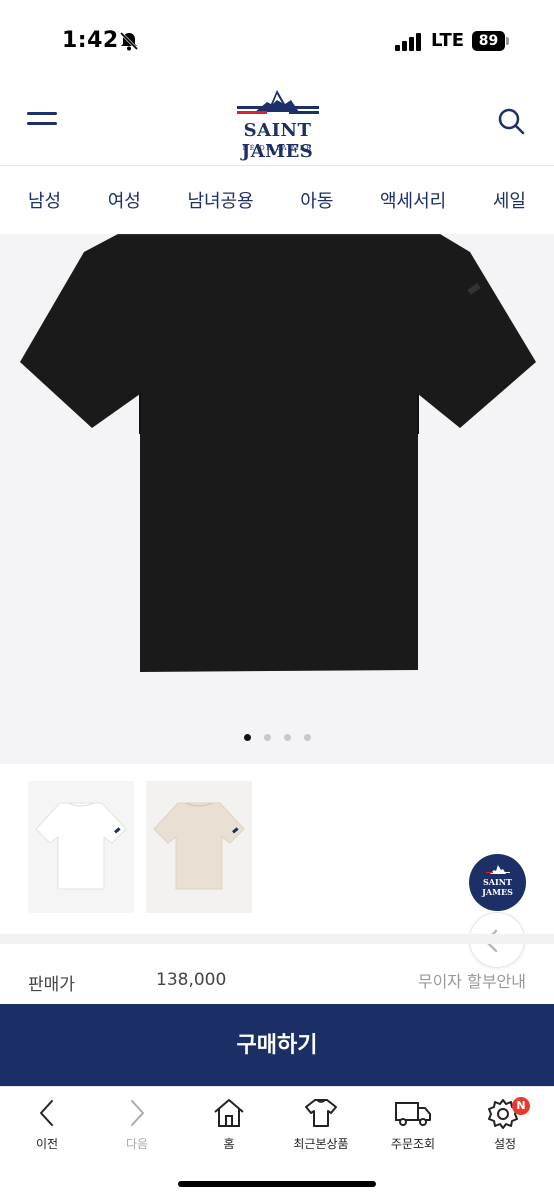 Image resolution: width=554 pixels, height=1200 pixels. What do you see at coordinates (472, 980) in the screenshot?
I see `installment-info-link: 무이자 할부안내` at bounding box center [472, 980].